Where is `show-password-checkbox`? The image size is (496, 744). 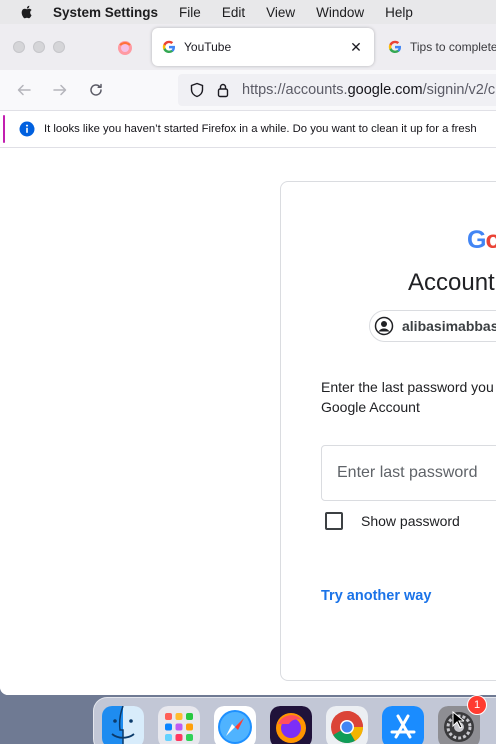
show-password-checkbox is located at coordinates (334, 521).